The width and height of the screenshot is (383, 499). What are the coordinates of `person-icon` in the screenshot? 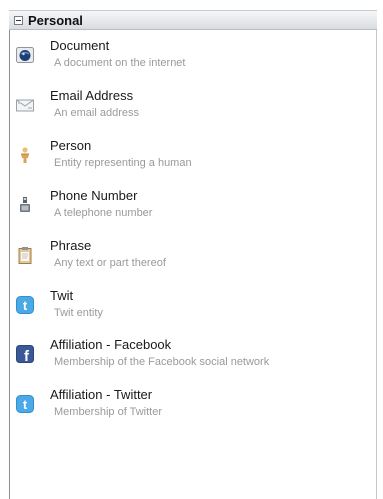 It's located at (25, 155).